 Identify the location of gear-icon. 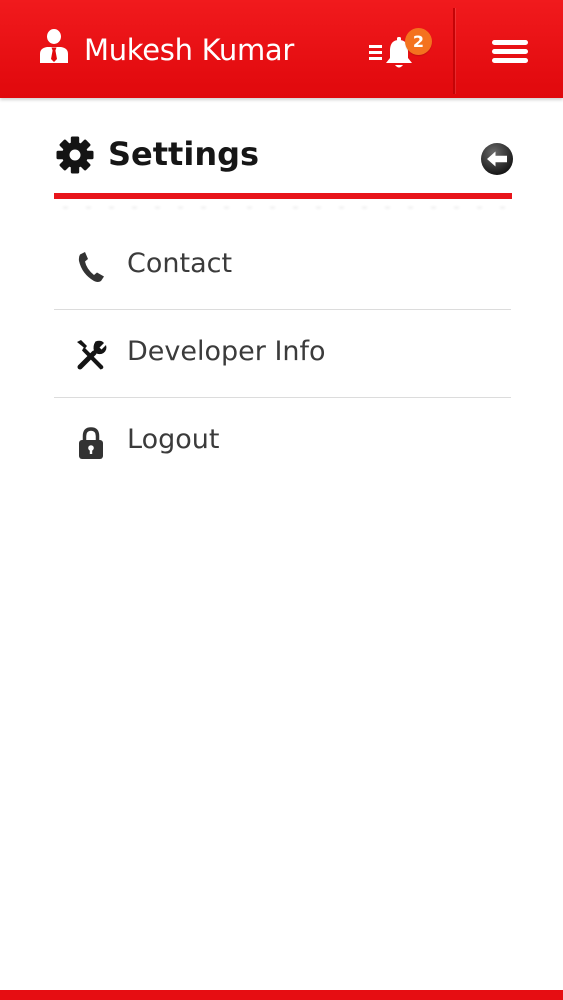
(75, 155).